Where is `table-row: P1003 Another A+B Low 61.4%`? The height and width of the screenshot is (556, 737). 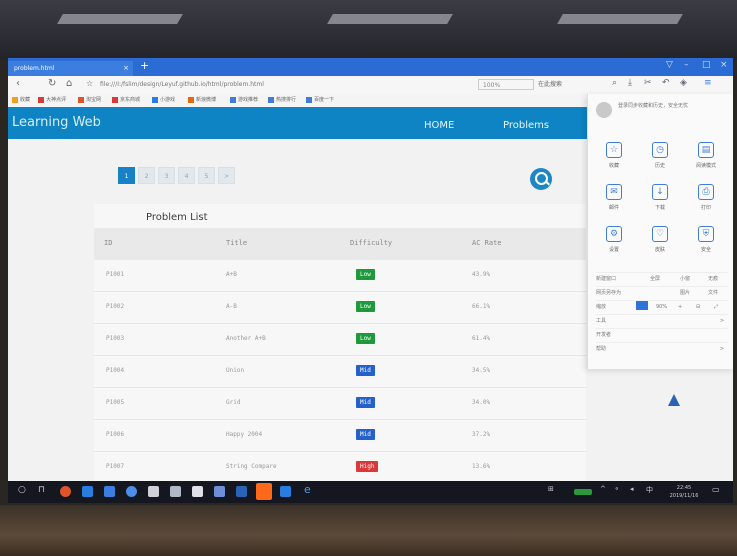 table-row: P1003 Another A+B Low 61.4% is located at coordinates (340, 340).